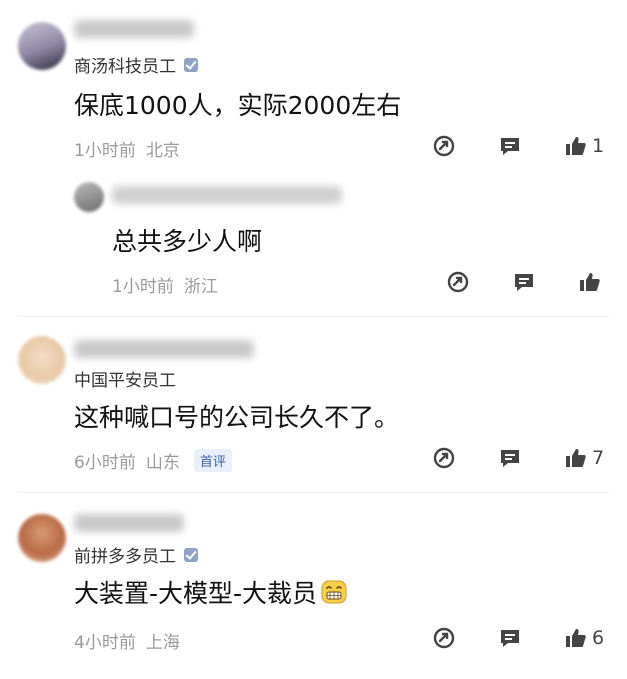 The width and height of the screenshot is (627, 679). I want to click on comment-time: 4小时前, so click(105, 643).